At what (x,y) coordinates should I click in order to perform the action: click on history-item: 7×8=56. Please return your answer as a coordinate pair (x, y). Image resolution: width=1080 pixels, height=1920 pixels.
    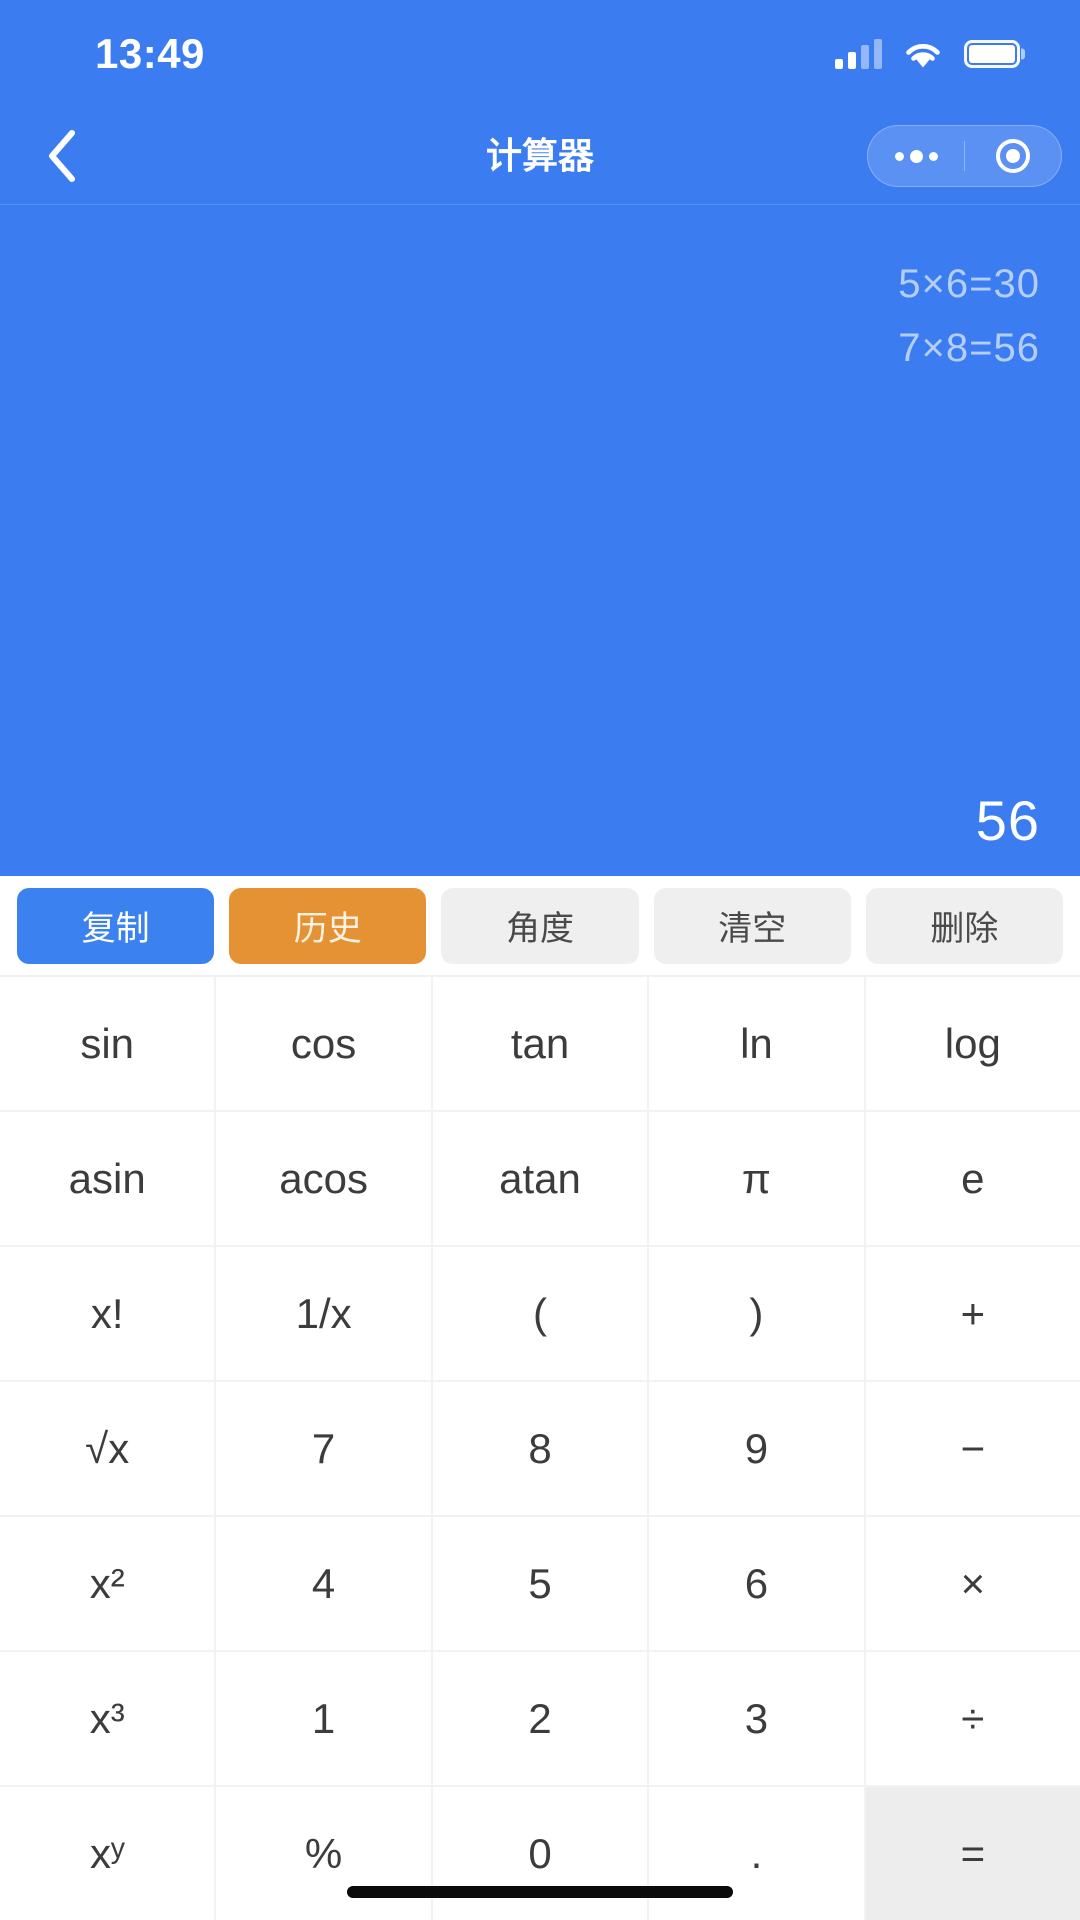
    Looking at the image, I should click on (969, 348).